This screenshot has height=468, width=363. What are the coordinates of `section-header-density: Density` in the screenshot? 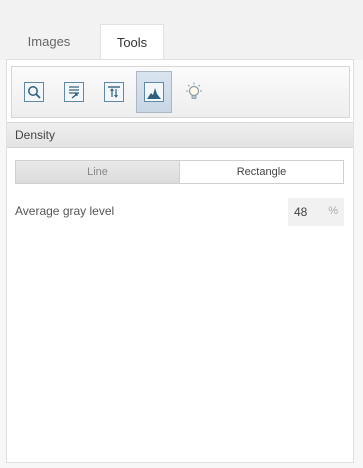 It's located at (180, 135).